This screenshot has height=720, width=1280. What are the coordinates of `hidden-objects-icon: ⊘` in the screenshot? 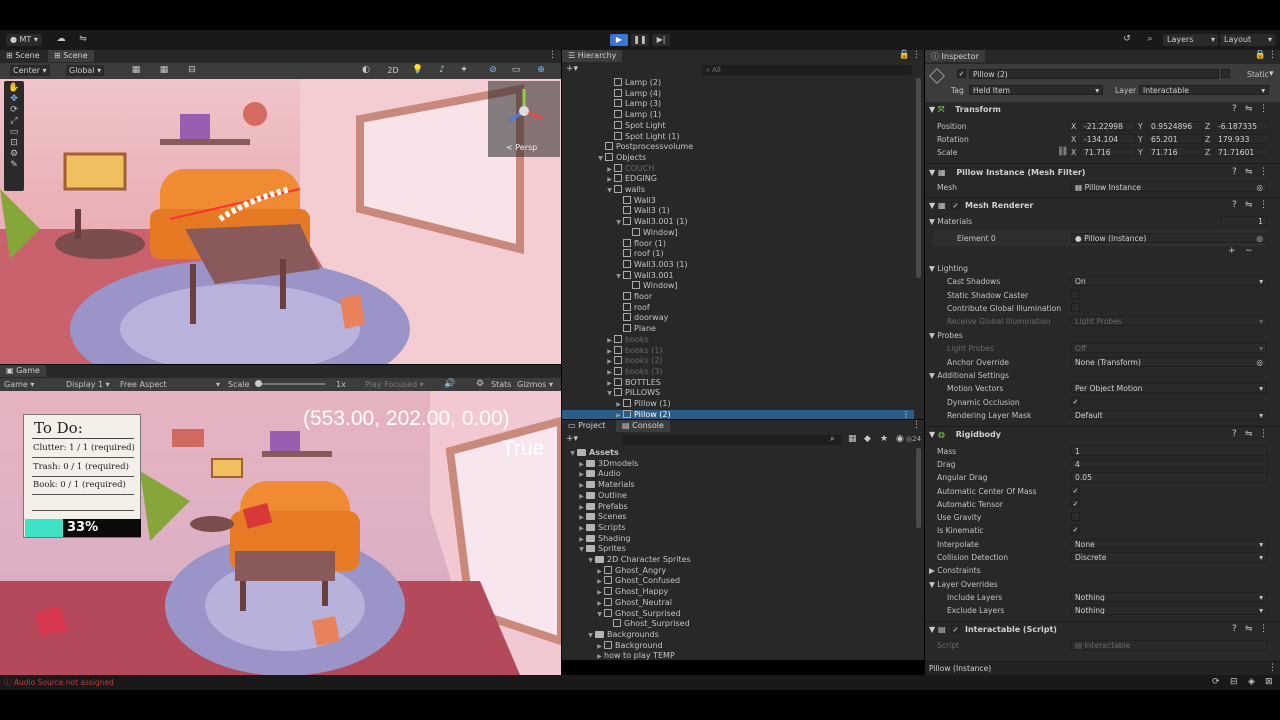 It's located at (493, 70).